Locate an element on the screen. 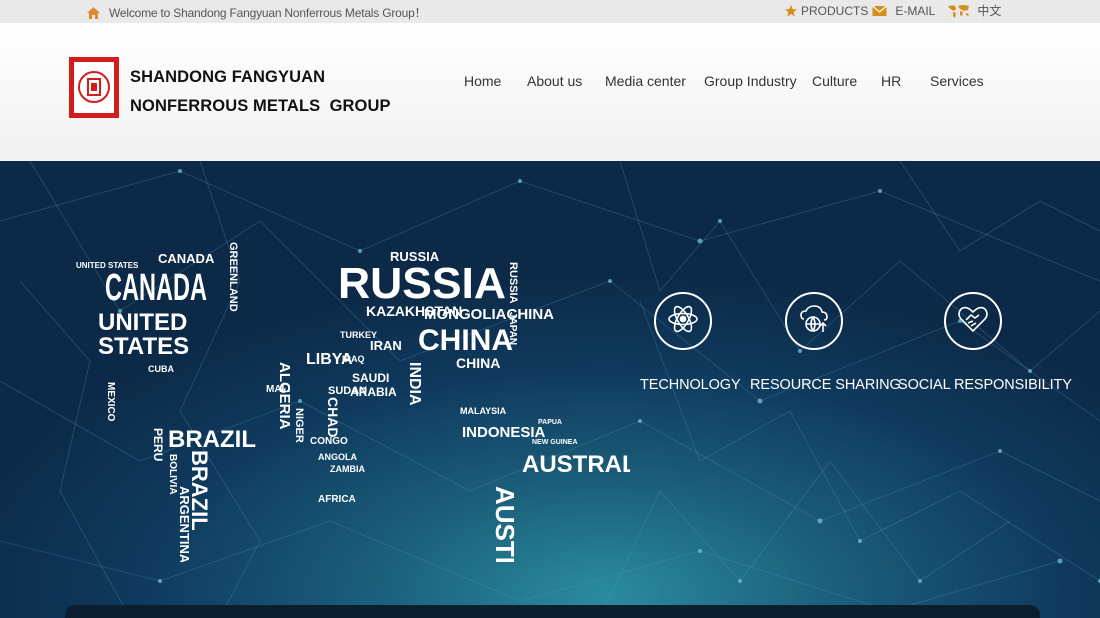  feature-social-responsibility: SOCIAL RESPONSIBILITY is located at coordinates (985, 342).